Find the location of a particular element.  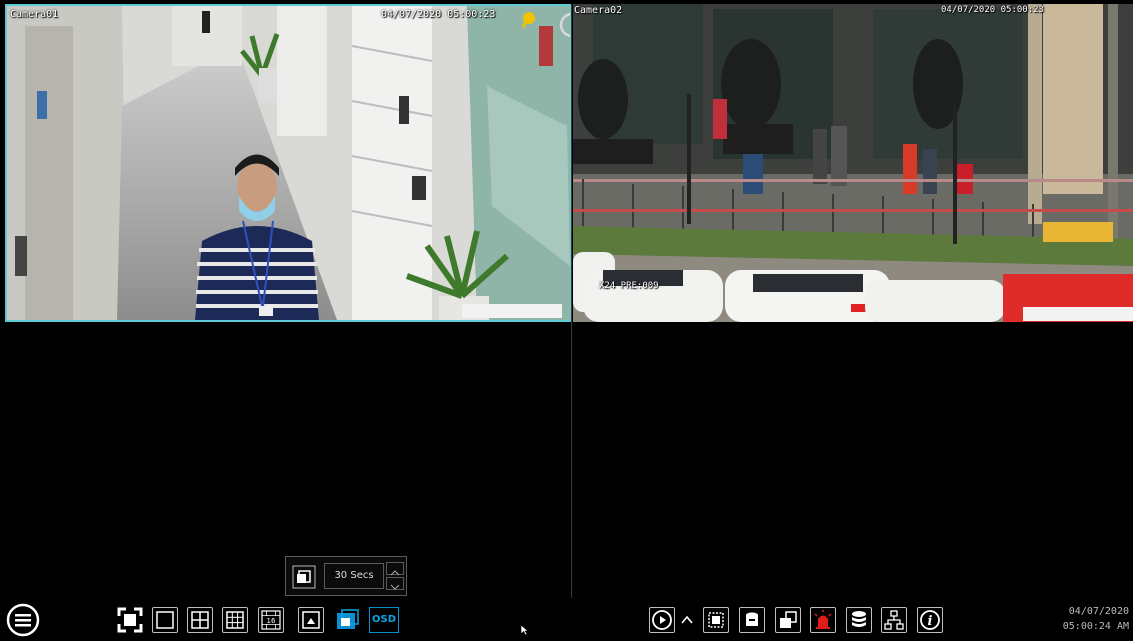

expand-up-button is located at coordinates (687, 620).